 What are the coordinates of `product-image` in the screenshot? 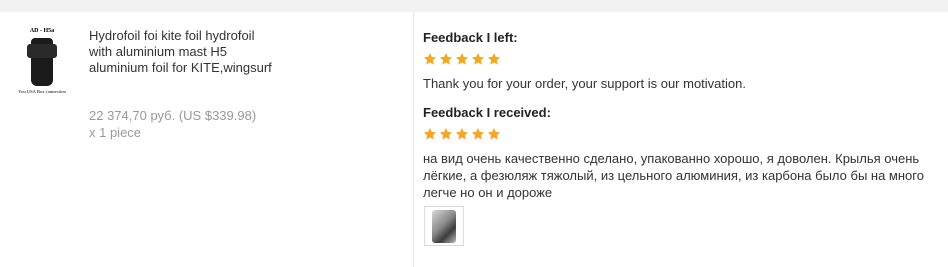 It's located at (42, 62).